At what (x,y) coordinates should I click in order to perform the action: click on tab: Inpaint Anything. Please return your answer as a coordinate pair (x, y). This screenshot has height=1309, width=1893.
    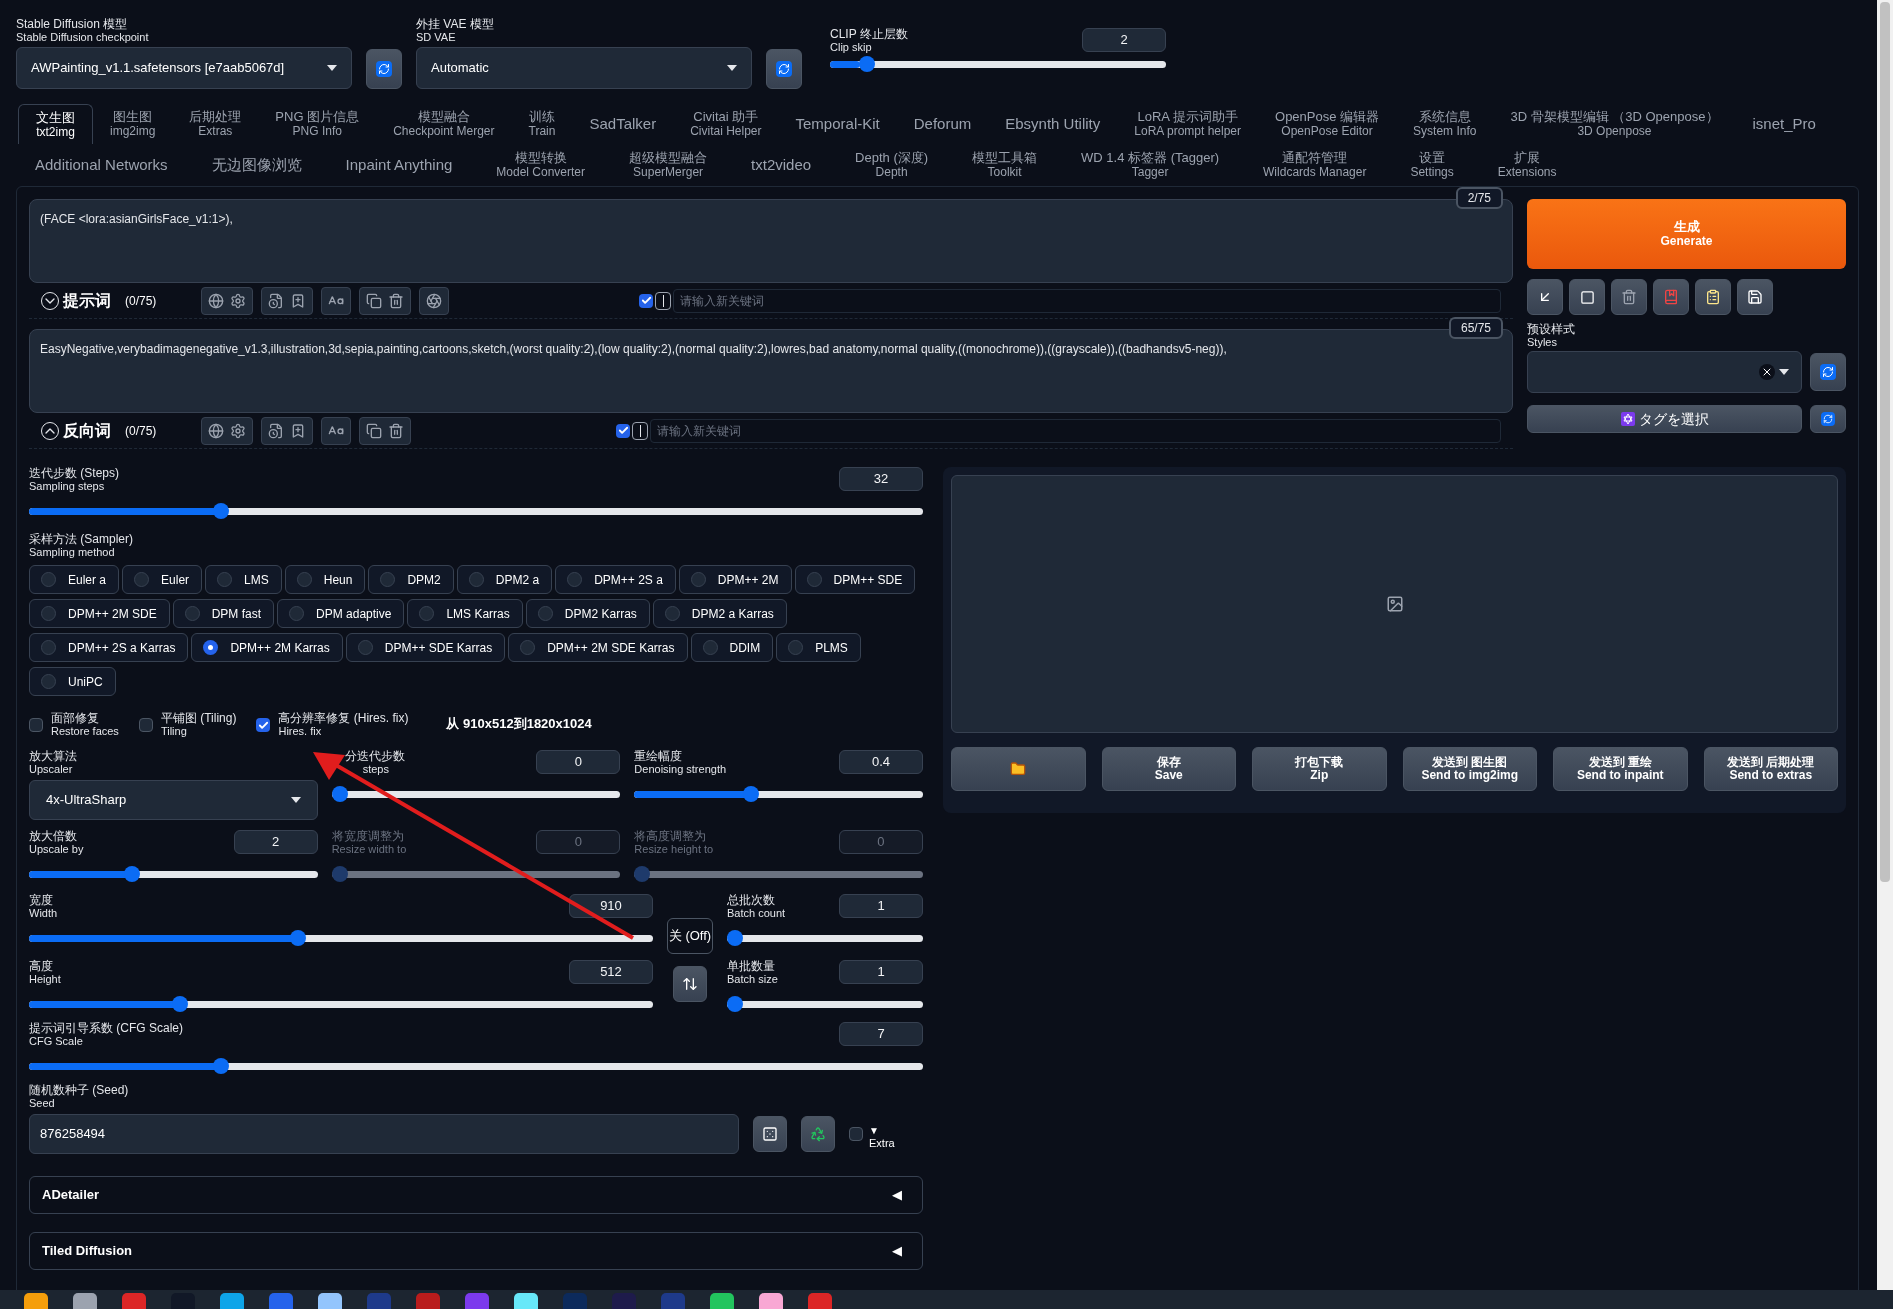
    Looking at the image, I should click on (399, 165).